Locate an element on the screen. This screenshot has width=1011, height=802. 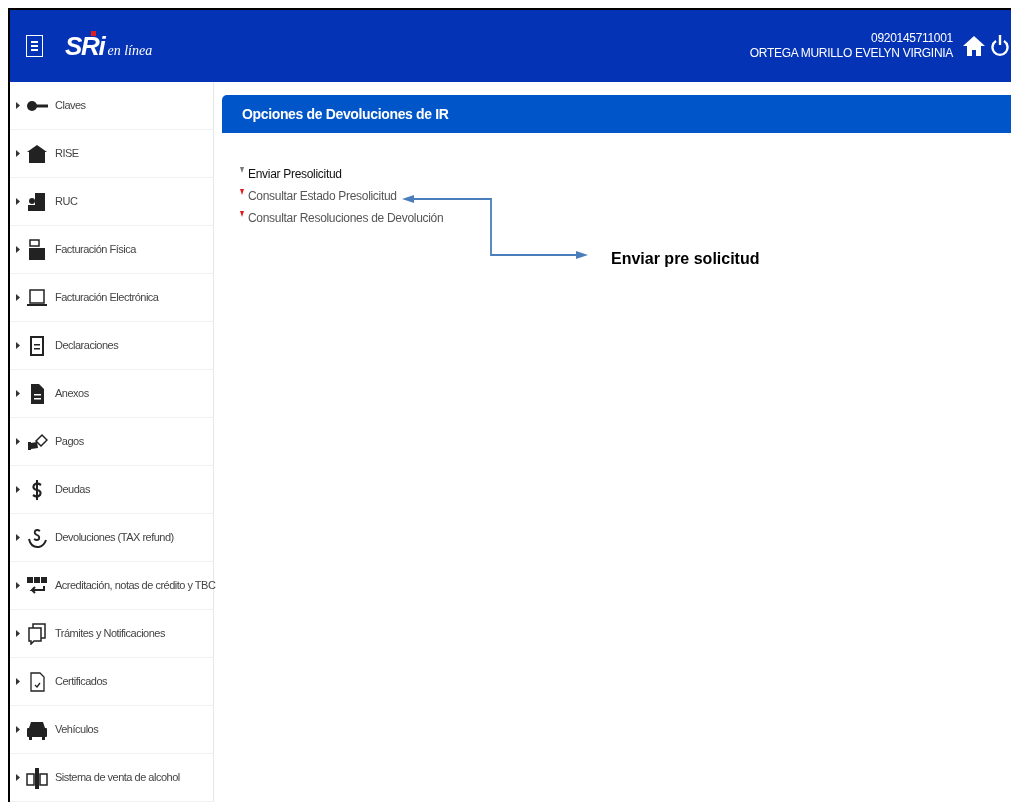
option-link: Consultar Estado Presolicitud is located at coordinates (322, 196).